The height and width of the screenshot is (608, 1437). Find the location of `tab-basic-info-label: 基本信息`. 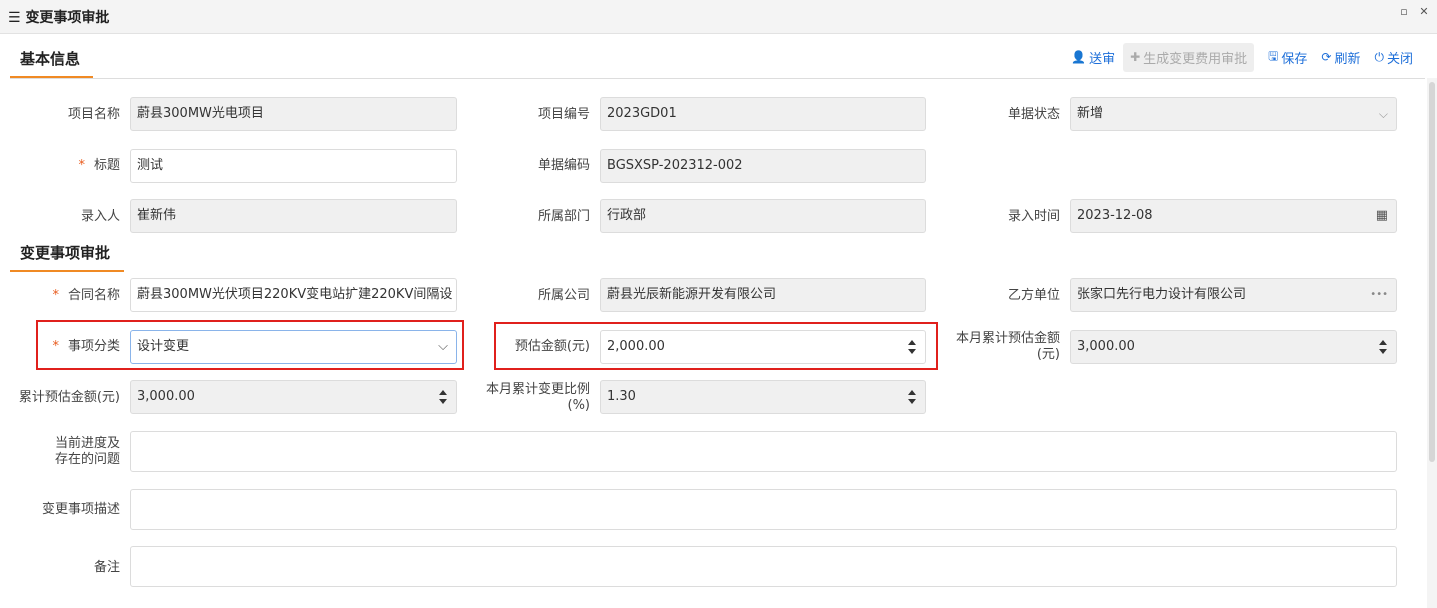

tab-basic-info-label: 基本信息 is located at coordinates (50, 59).